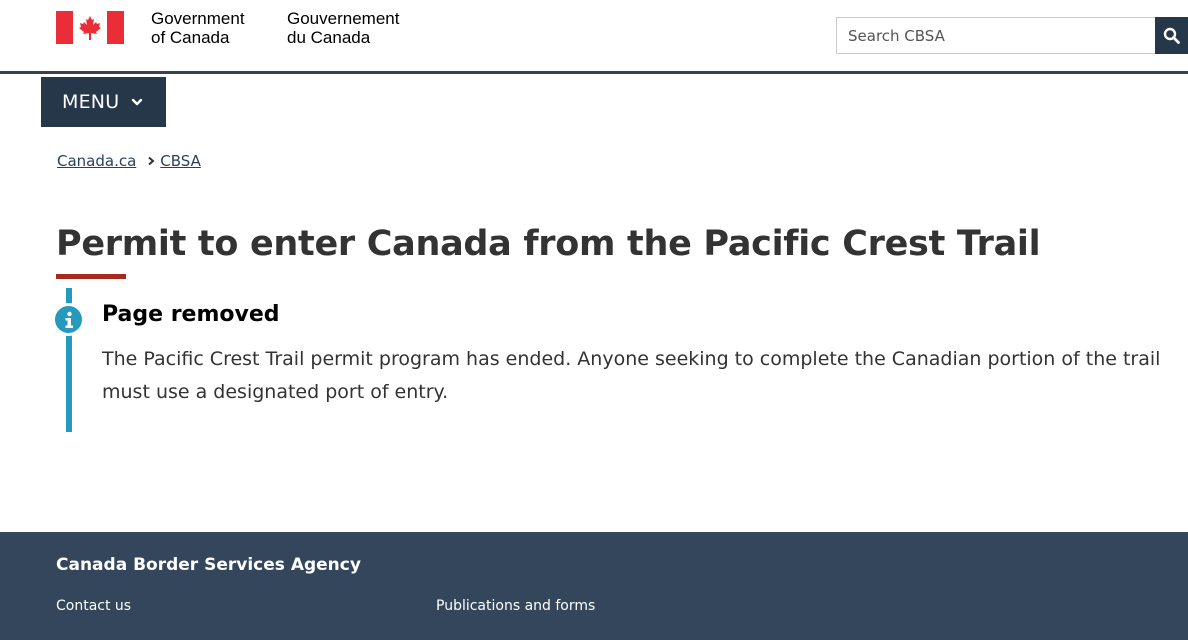  I want to click on info-glyph, so click(69, 319).